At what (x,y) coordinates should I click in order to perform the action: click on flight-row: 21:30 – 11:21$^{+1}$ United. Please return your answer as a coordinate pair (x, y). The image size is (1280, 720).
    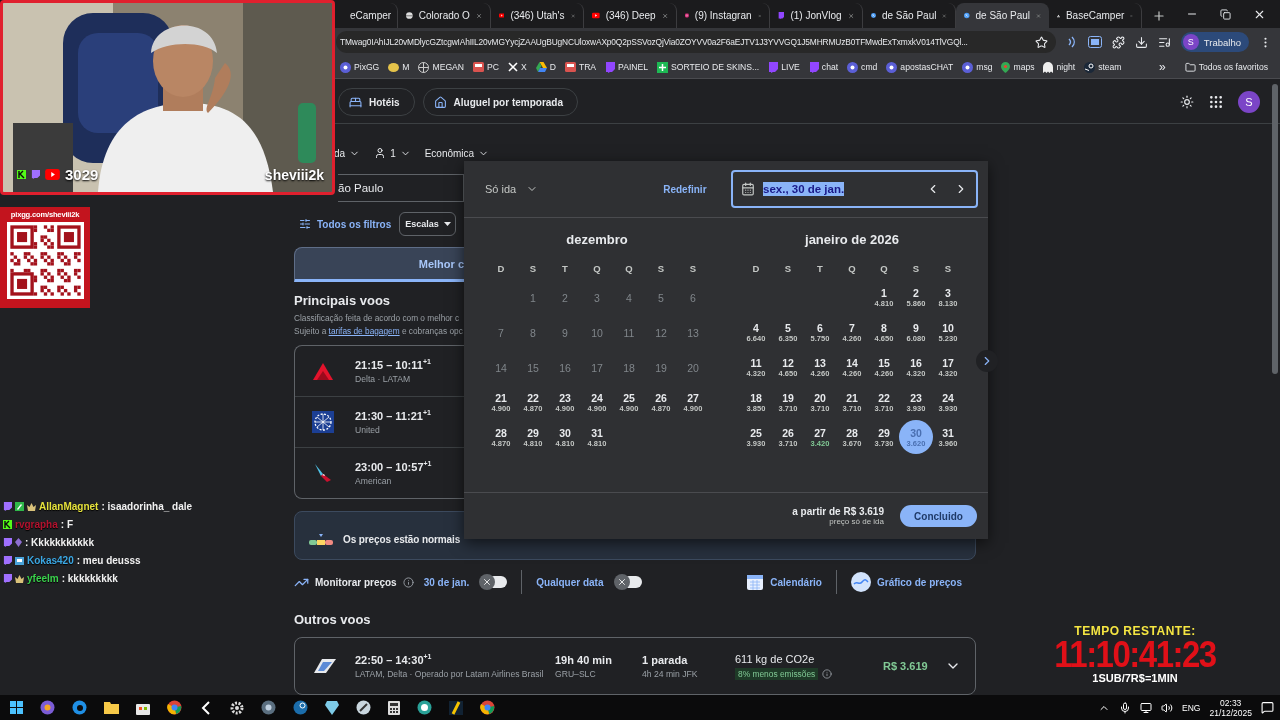
    Looking at the image, I should click on (379, 422).